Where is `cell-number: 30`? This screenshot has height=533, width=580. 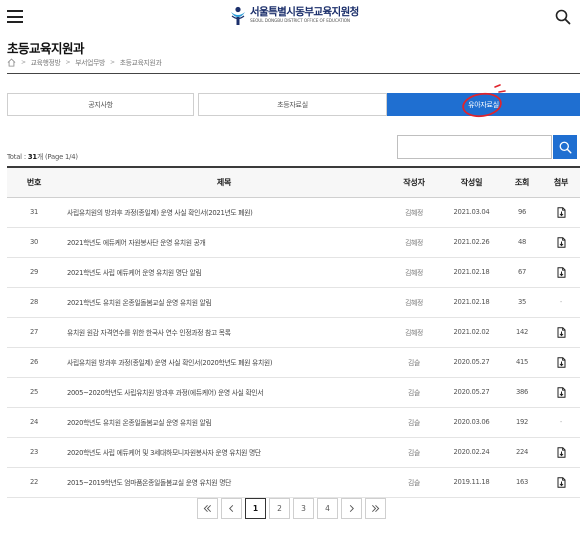 cell-number: 30 is located at coordinates (34, 242).